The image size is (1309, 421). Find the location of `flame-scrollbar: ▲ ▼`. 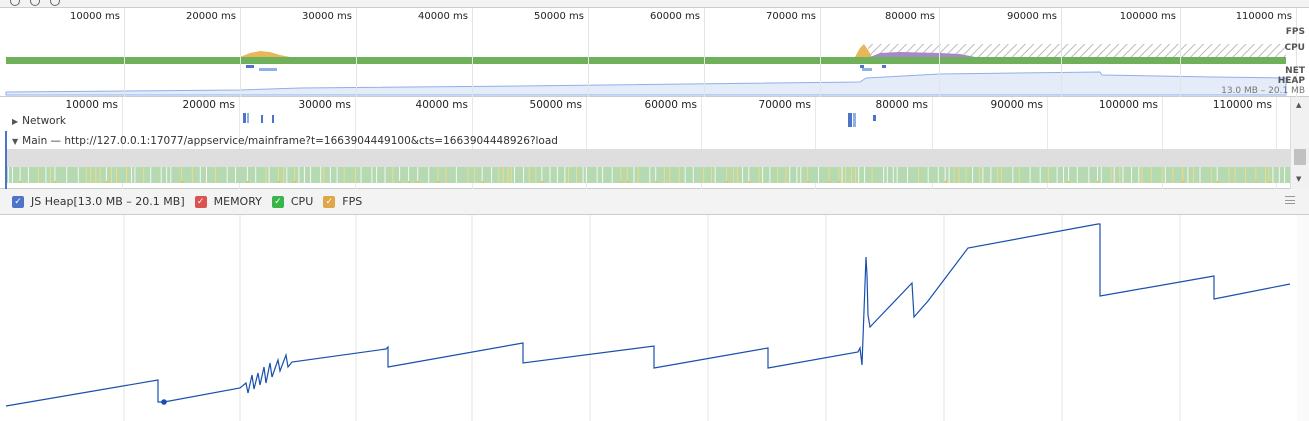

flame-scrollbar: ▲ ▼ is located at coordinates (1299, 143).